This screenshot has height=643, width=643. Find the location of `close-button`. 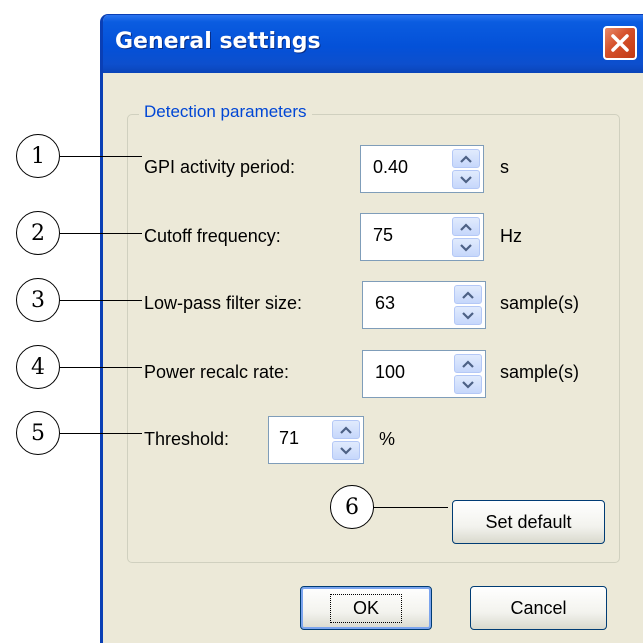

close-button is located at coordinates (620, 43).